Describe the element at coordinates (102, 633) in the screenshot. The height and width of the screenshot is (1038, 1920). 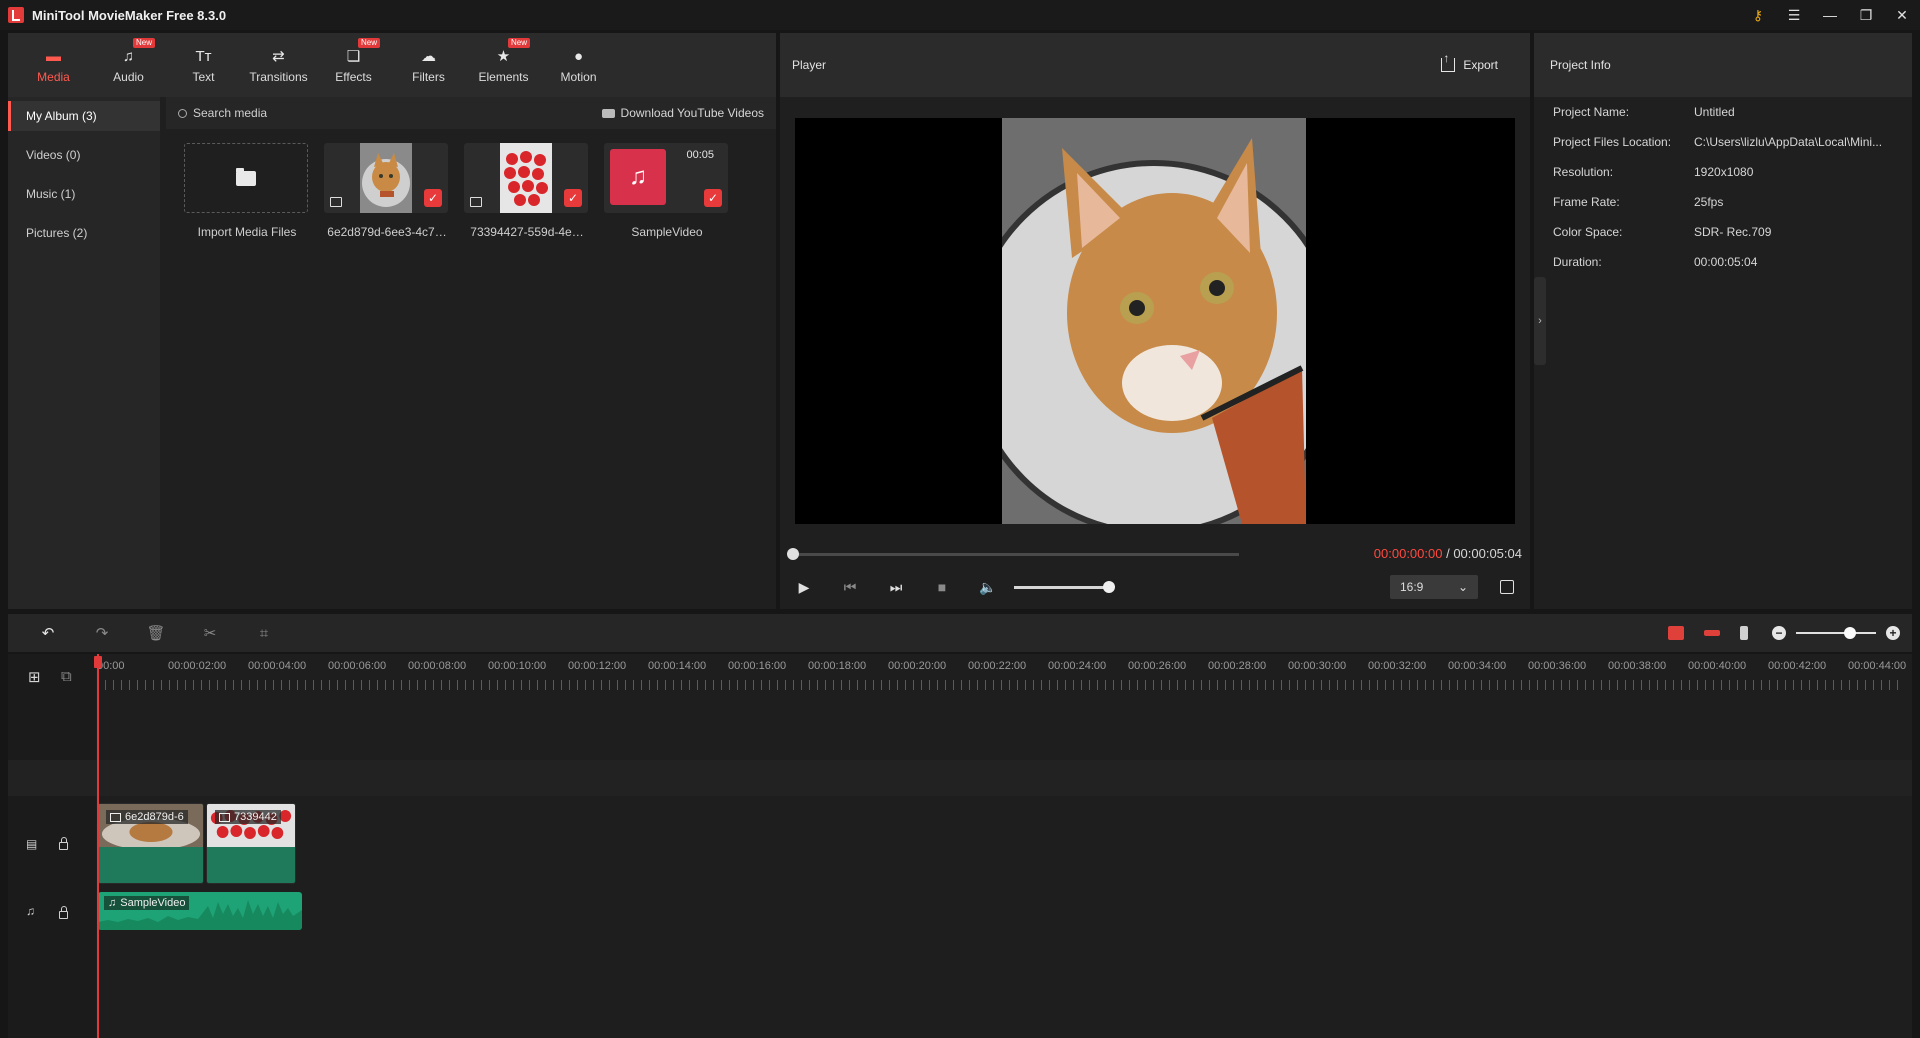
I see `redo-icon: ↷` at that location.